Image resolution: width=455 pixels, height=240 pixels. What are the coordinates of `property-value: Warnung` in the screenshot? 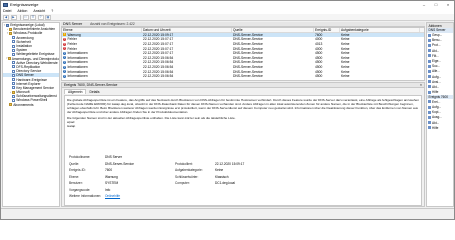 It's located at (111, 176).